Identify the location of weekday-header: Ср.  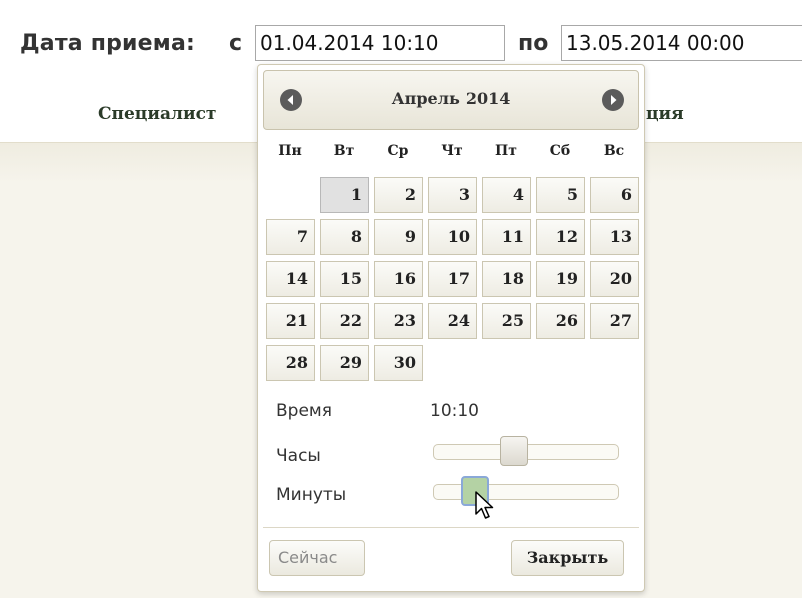
(398, 151).